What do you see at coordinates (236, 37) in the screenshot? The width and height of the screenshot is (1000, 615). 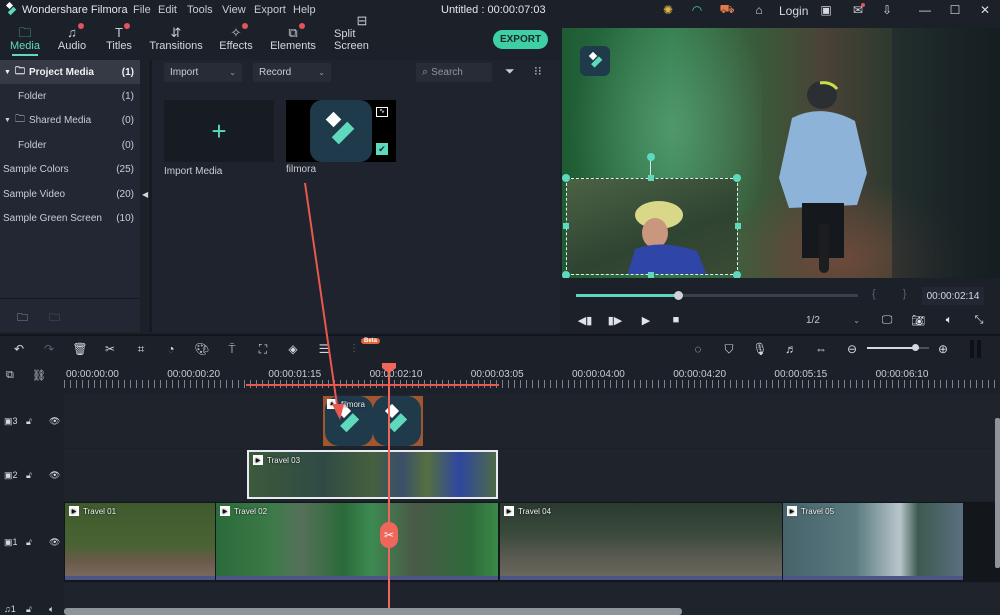 I see `tab-effects: ✧ Effects` at bounding box center [236, 37].